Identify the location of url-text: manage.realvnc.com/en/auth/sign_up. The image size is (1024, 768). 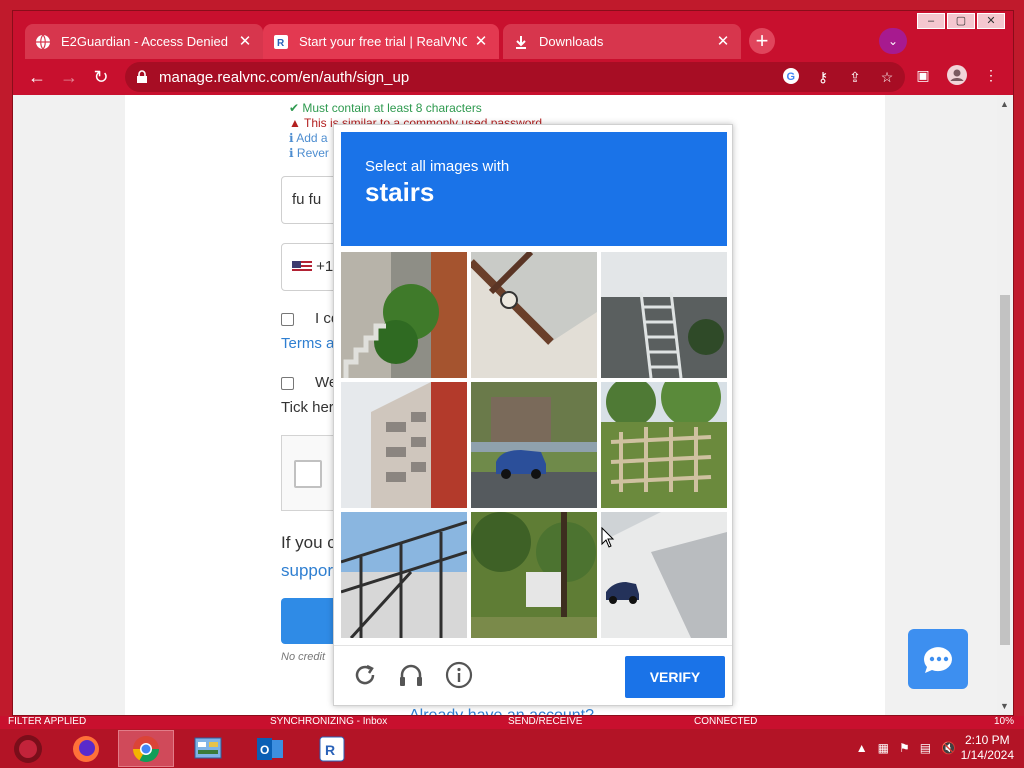
(284, 77).